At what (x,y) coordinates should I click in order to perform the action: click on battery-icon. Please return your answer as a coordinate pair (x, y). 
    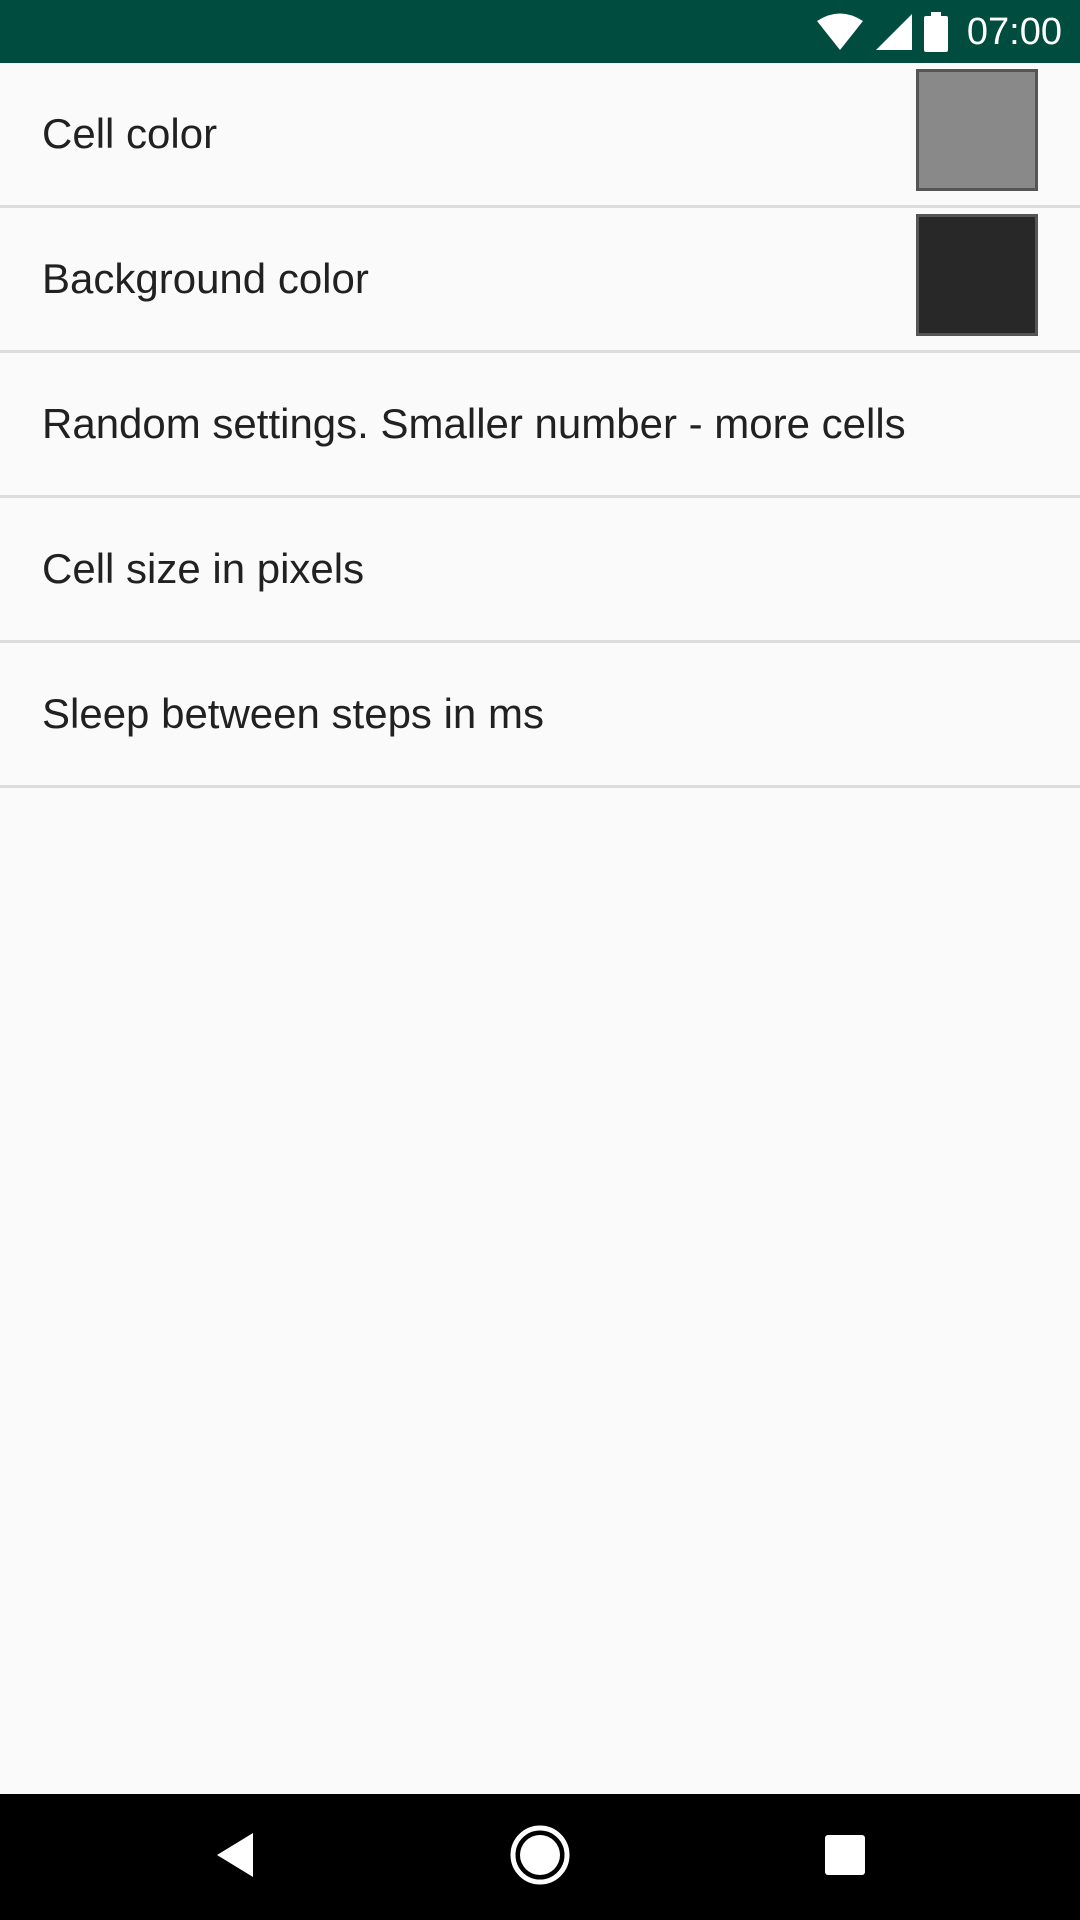
    Looking at the image, I should click on (936, 31).